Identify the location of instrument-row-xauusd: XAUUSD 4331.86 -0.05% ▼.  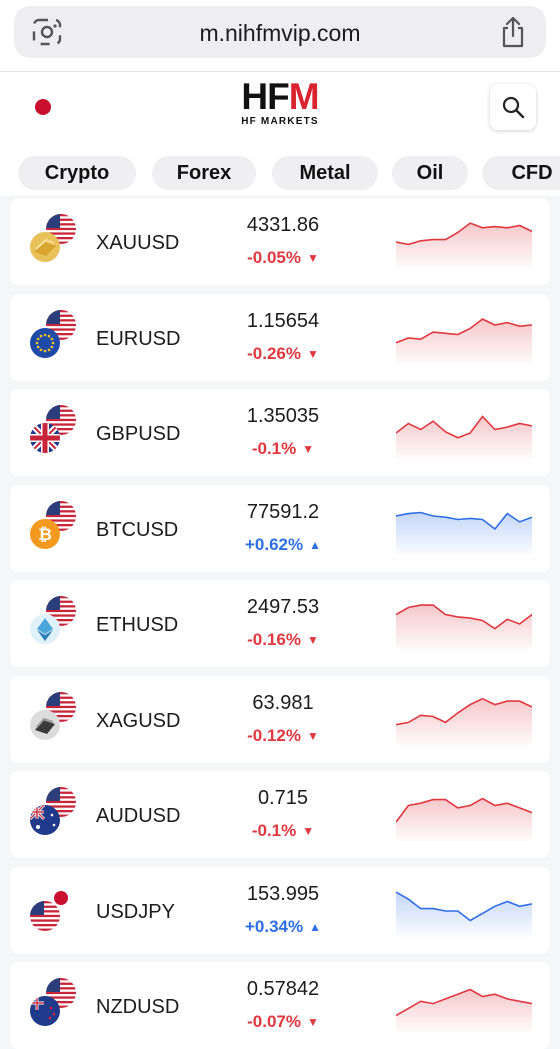
(280, 241).